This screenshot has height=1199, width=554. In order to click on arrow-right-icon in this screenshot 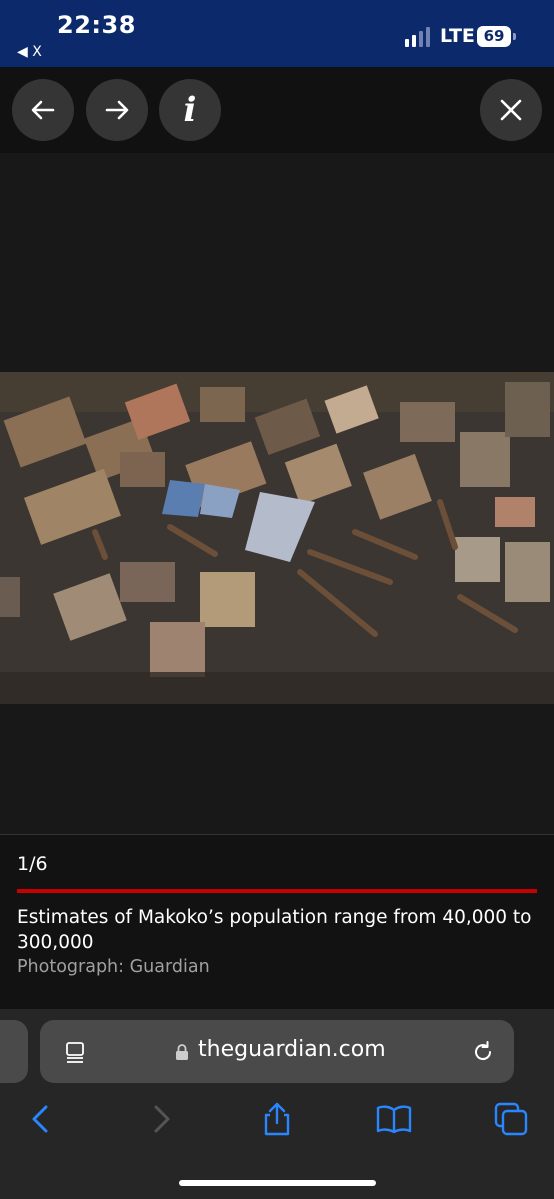, I will do `click(117, 110)`.